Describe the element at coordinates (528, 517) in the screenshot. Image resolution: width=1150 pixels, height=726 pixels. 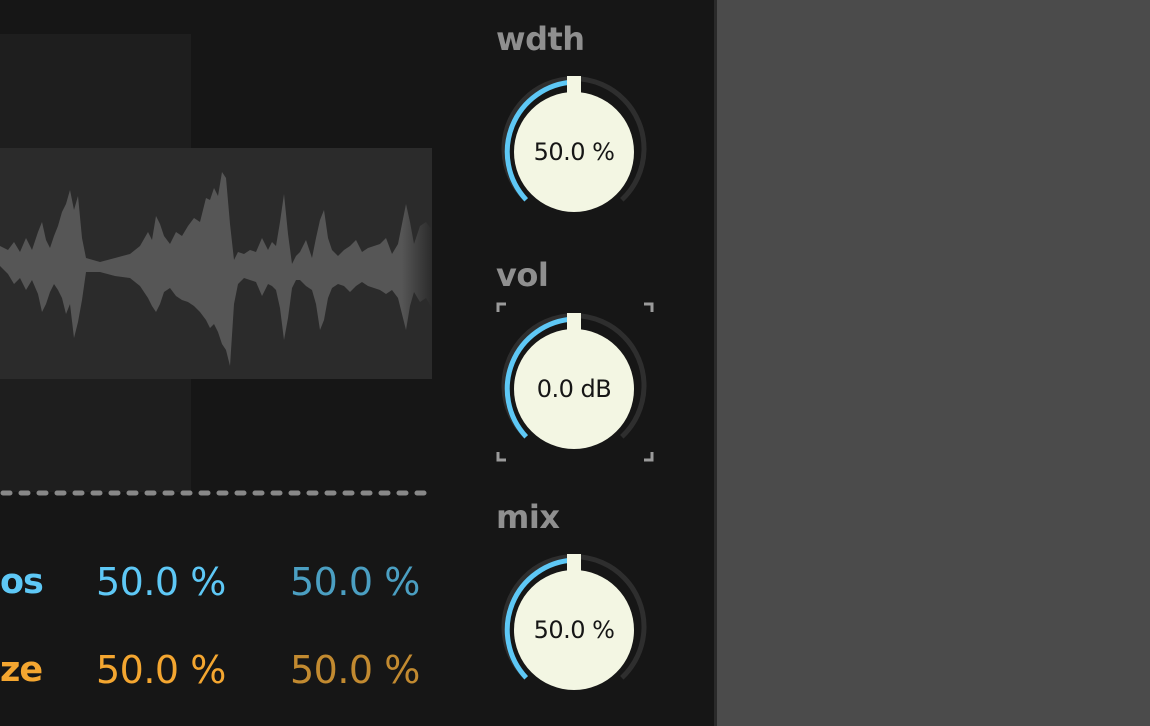
I see `knob-label-mix: mix` at that location.